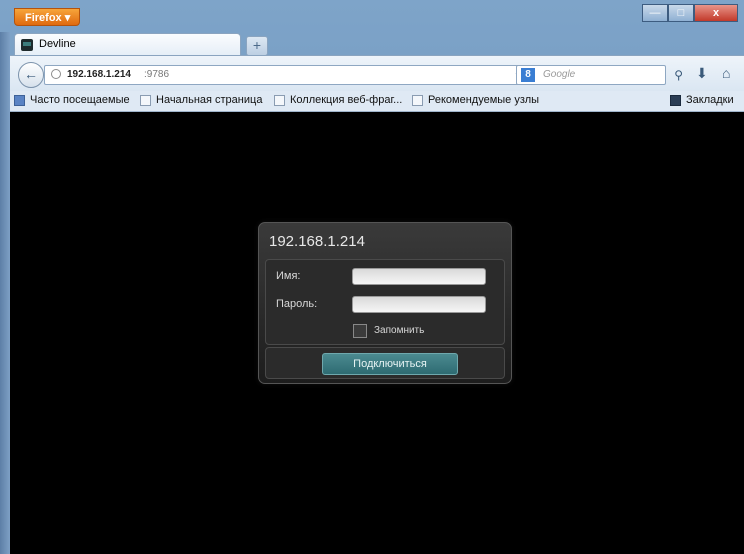 Image resolution: width=744 pixels, height=554 pixels. What do you see at coordinates (399, 330) in the screenshot?
I see `remember-label: Запомнить` at bounding box center [399, 330].